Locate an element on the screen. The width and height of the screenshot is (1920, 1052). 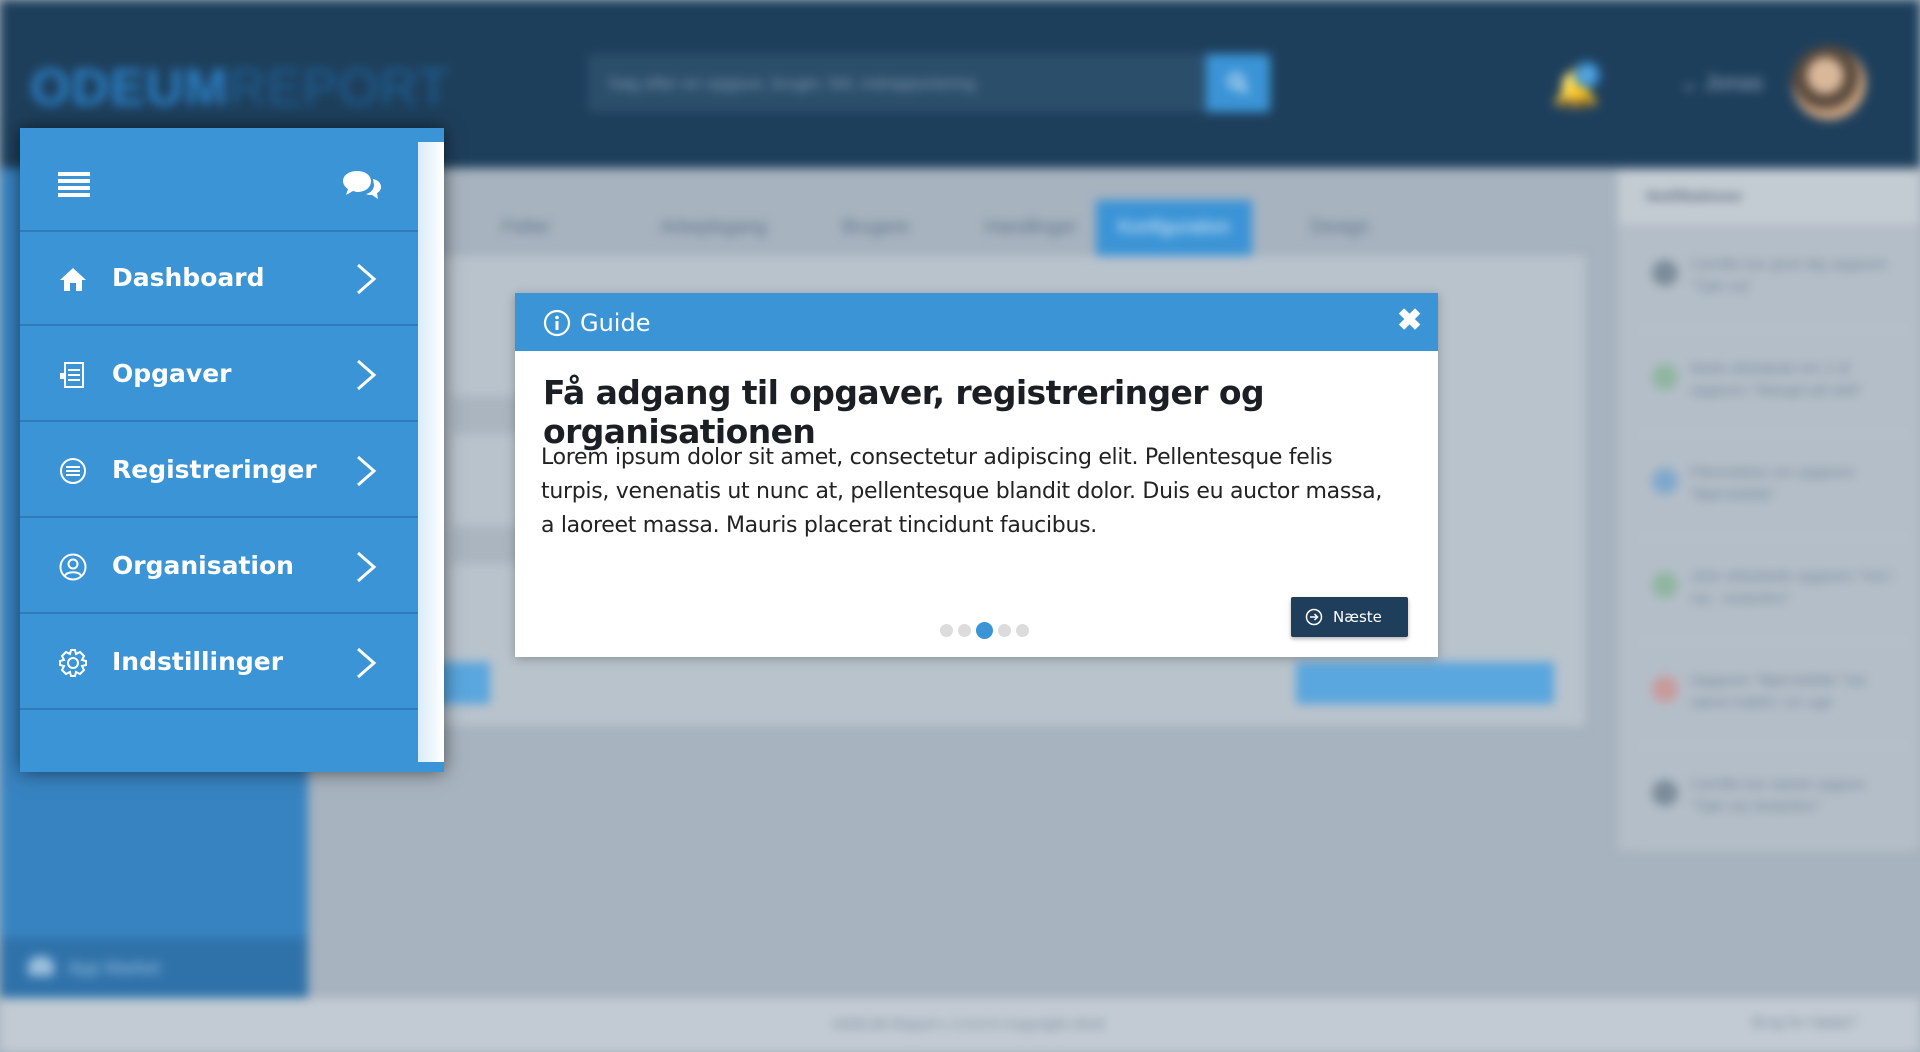
tab-design: Design is located at coordinates (1339, 228).